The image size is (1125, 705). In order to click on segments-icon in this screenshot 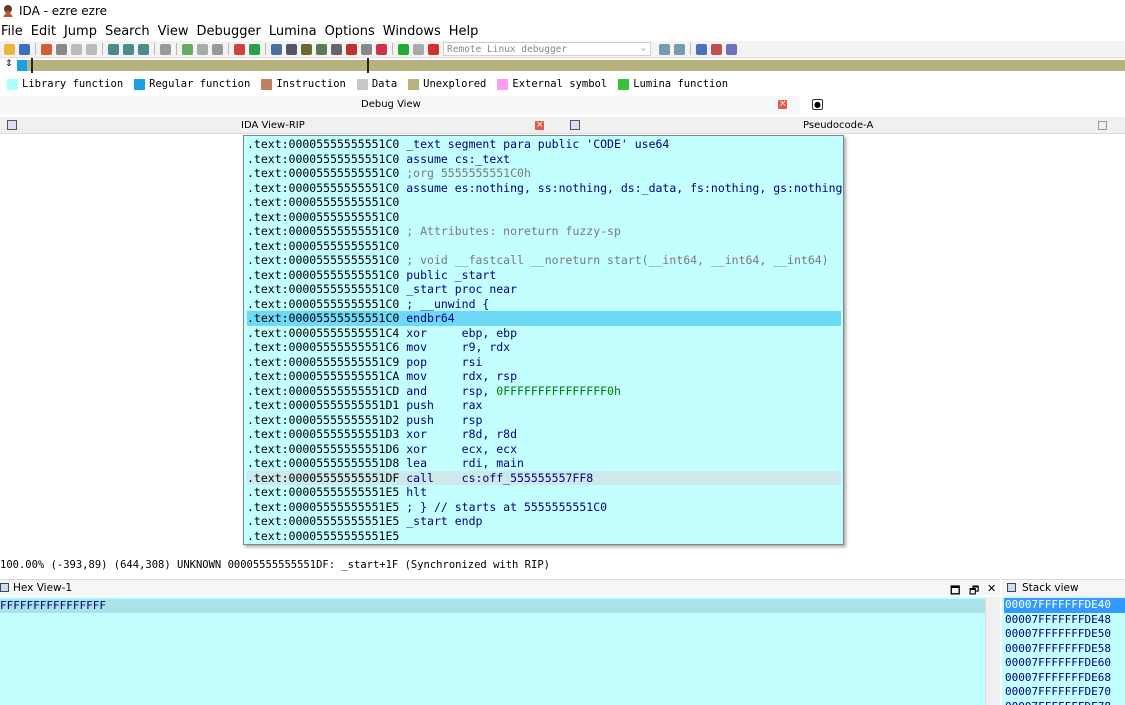, I will do `click(276, 49)`.